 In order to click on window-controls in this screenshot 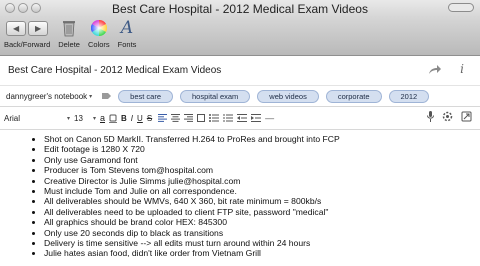, I will do `click(23, 8)`.